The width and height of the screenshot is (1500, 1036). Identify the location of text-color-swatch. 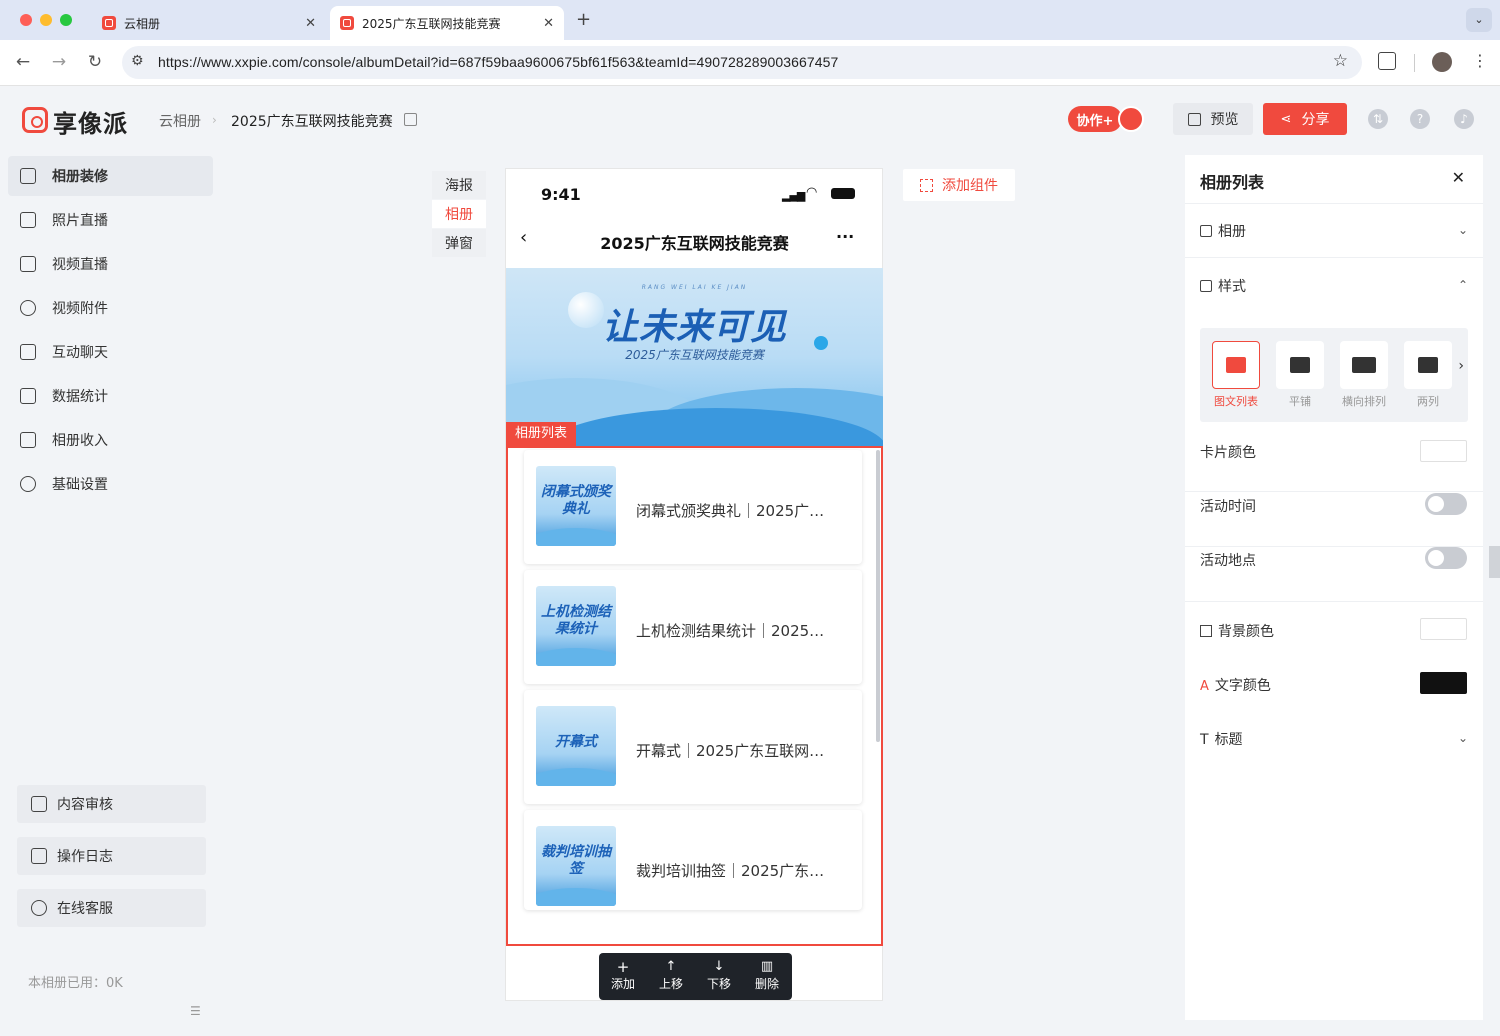
(1443, 683).